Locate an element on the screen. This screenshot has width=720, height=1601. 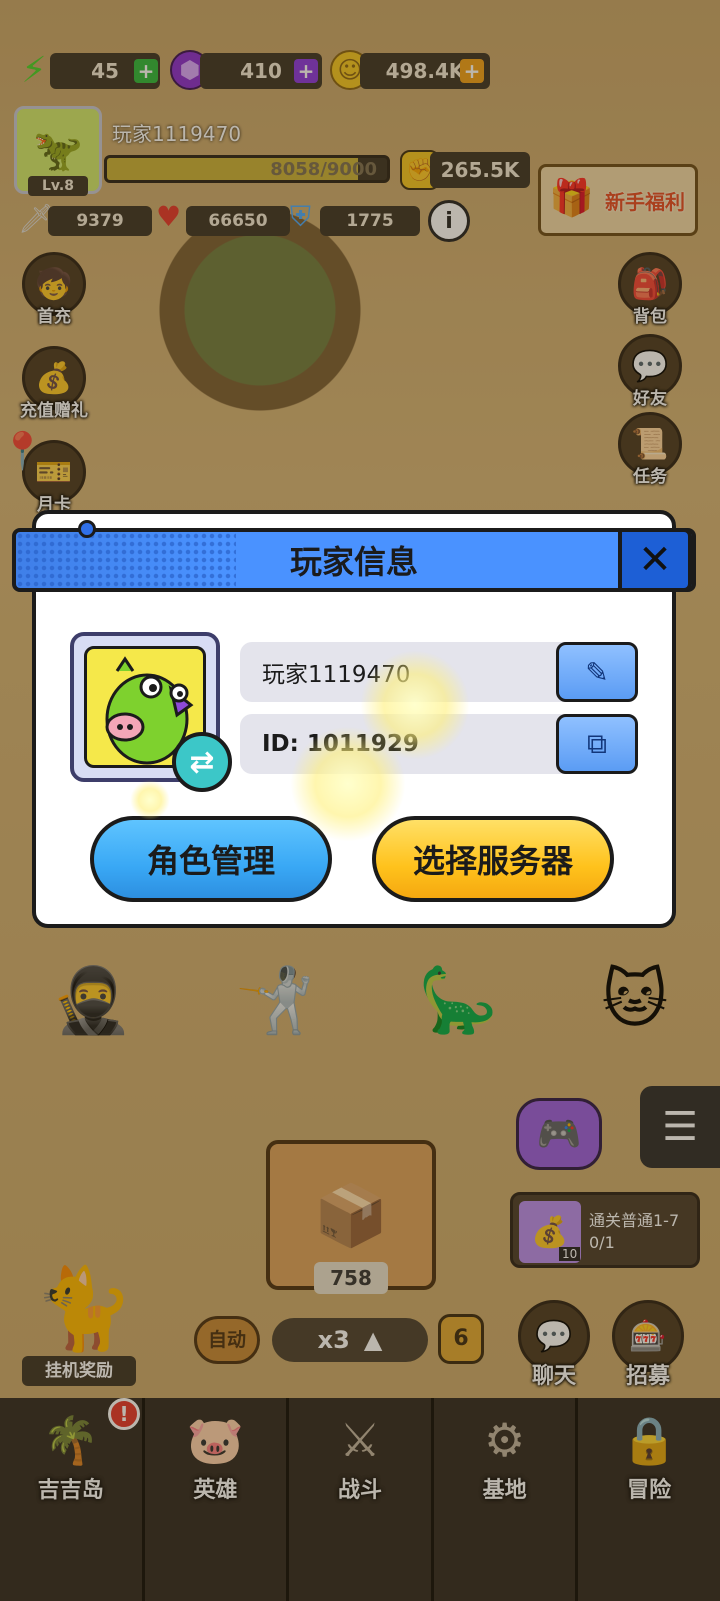
dialog-header: 玩家信息 ✕ is located at coordinates (354, 560).